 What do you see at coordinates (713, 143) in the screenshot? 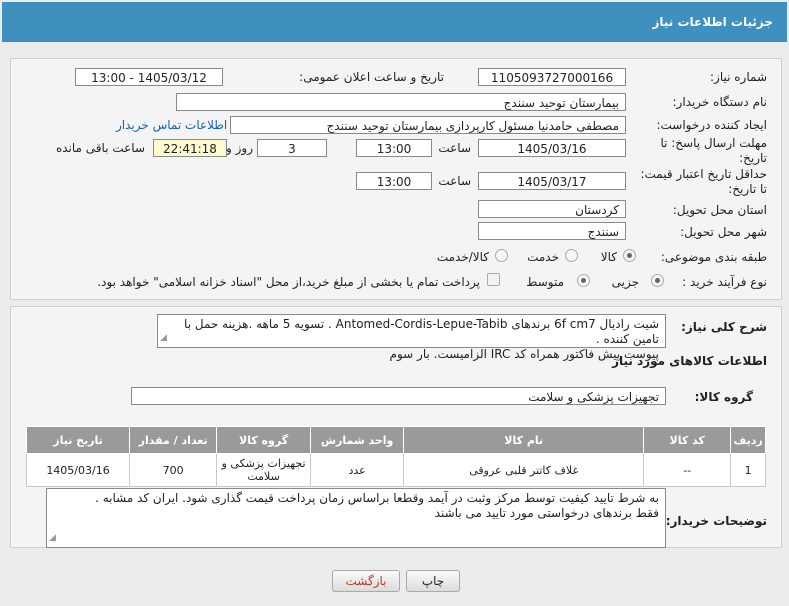
I see `reply-deadline-label: مهلت ارسال پاسخ: تا` at bounding box center [713, 143].